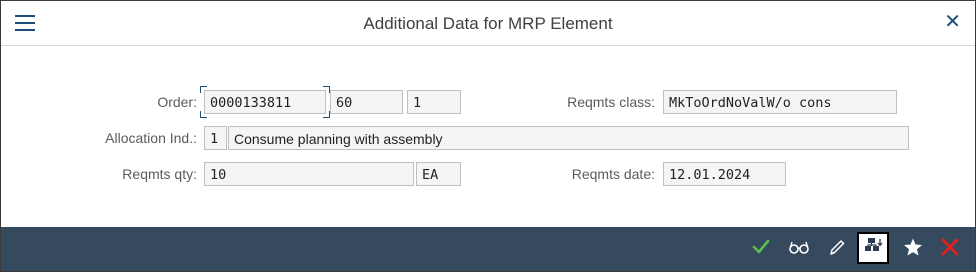  What do you see at coordinates (952, 22) in the screenshot?
I see `close-icon: ✕` at bounding box center [952, 22].